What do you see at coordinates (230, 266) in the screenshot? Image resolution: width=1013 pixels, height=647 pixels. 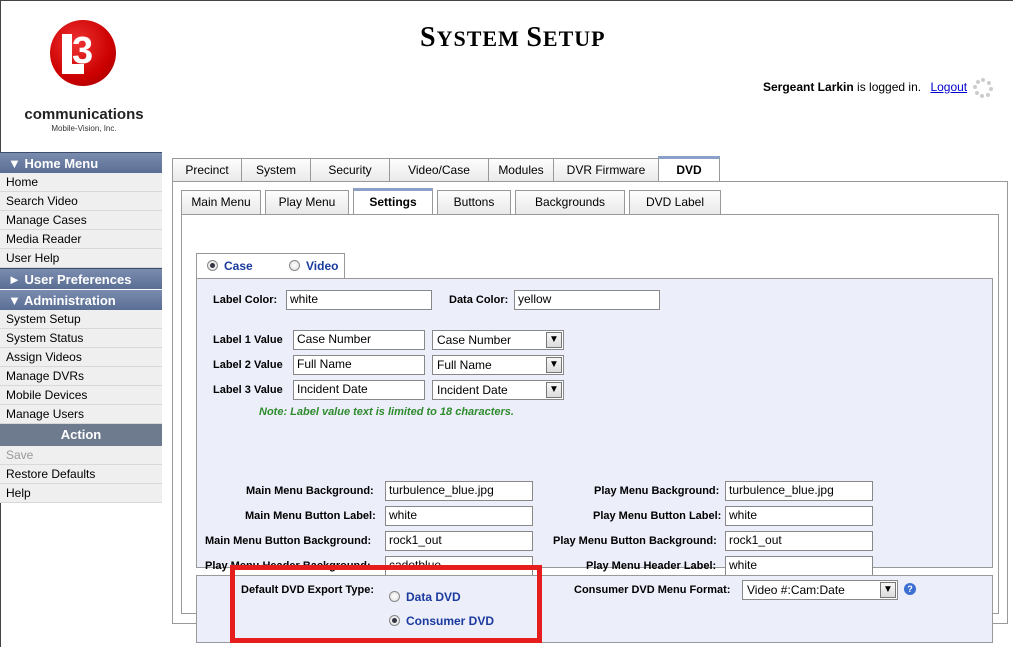 I see `case-radio: Case` at bounding box center [230, 266].